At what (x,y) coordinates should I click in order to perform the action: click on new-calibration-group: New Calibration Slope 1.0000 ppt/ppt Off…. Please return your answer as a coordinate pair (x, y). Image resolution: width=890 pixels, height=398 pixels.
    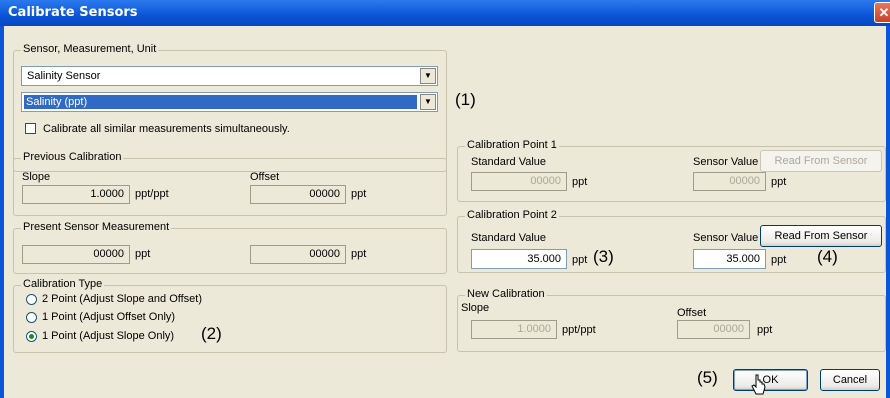
    Looking at the image, I should click on (671, 320).